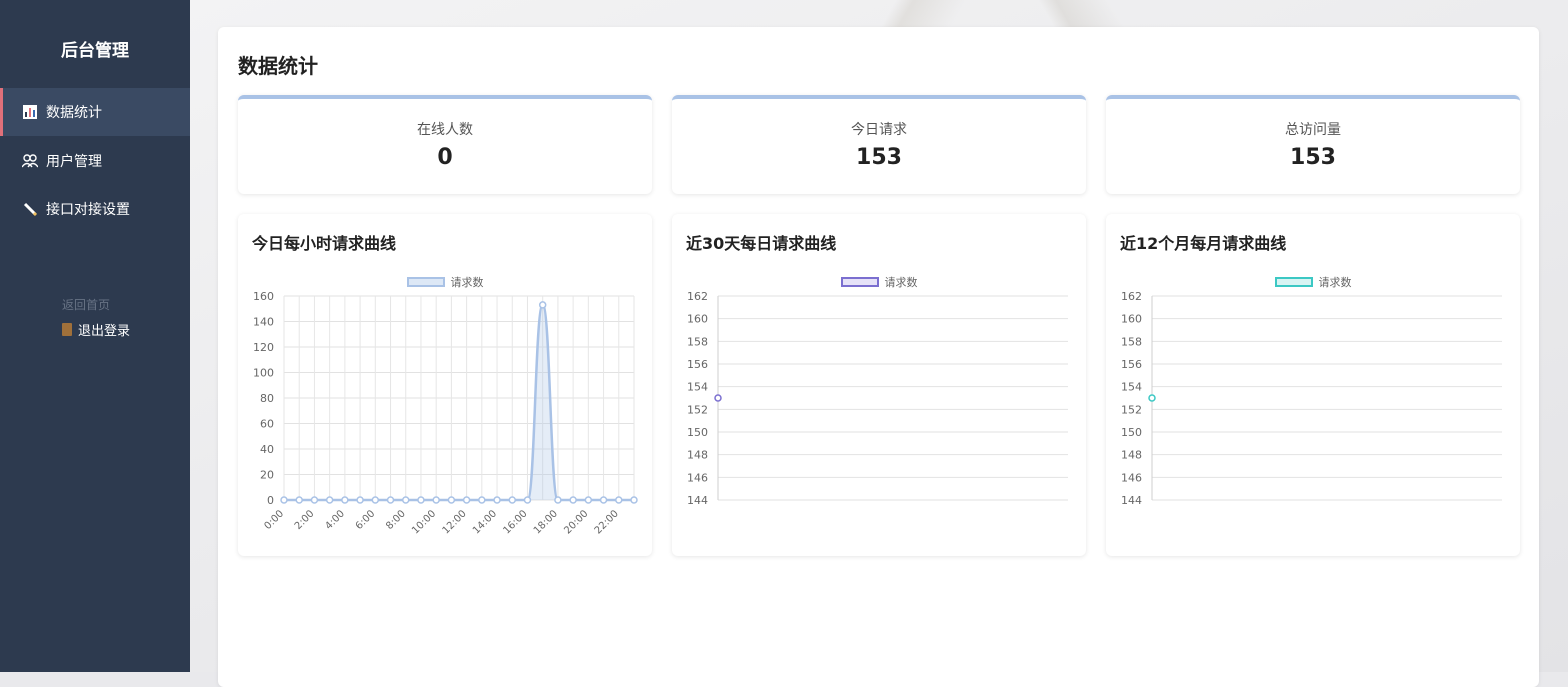  What do you see at coordinates (104, 331) in the screenshot?
I see `logout-label: 退出登录` at bounding box center [104, 331].